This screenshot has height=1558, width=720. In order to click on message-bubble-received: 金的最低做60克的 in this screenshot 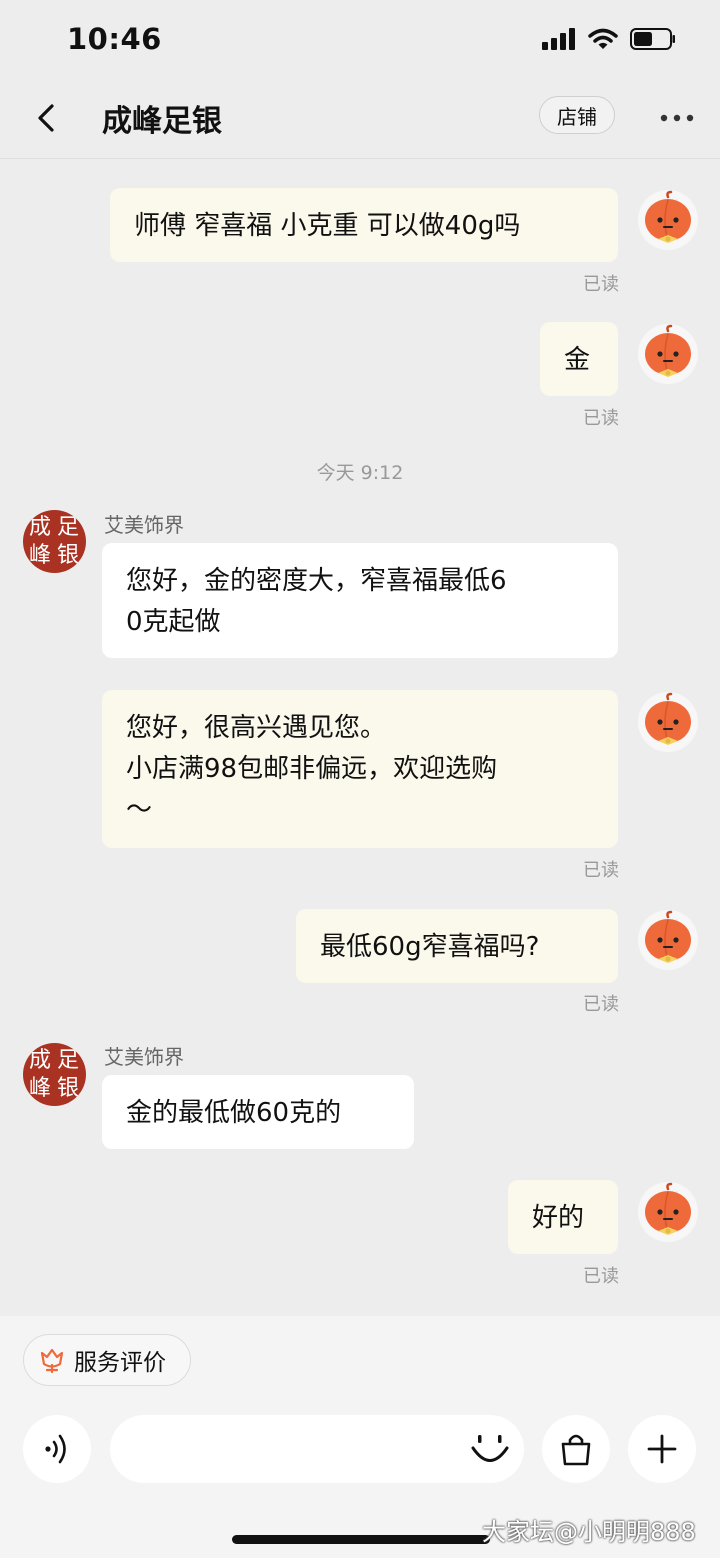, I will do `click(258, 1112)`.